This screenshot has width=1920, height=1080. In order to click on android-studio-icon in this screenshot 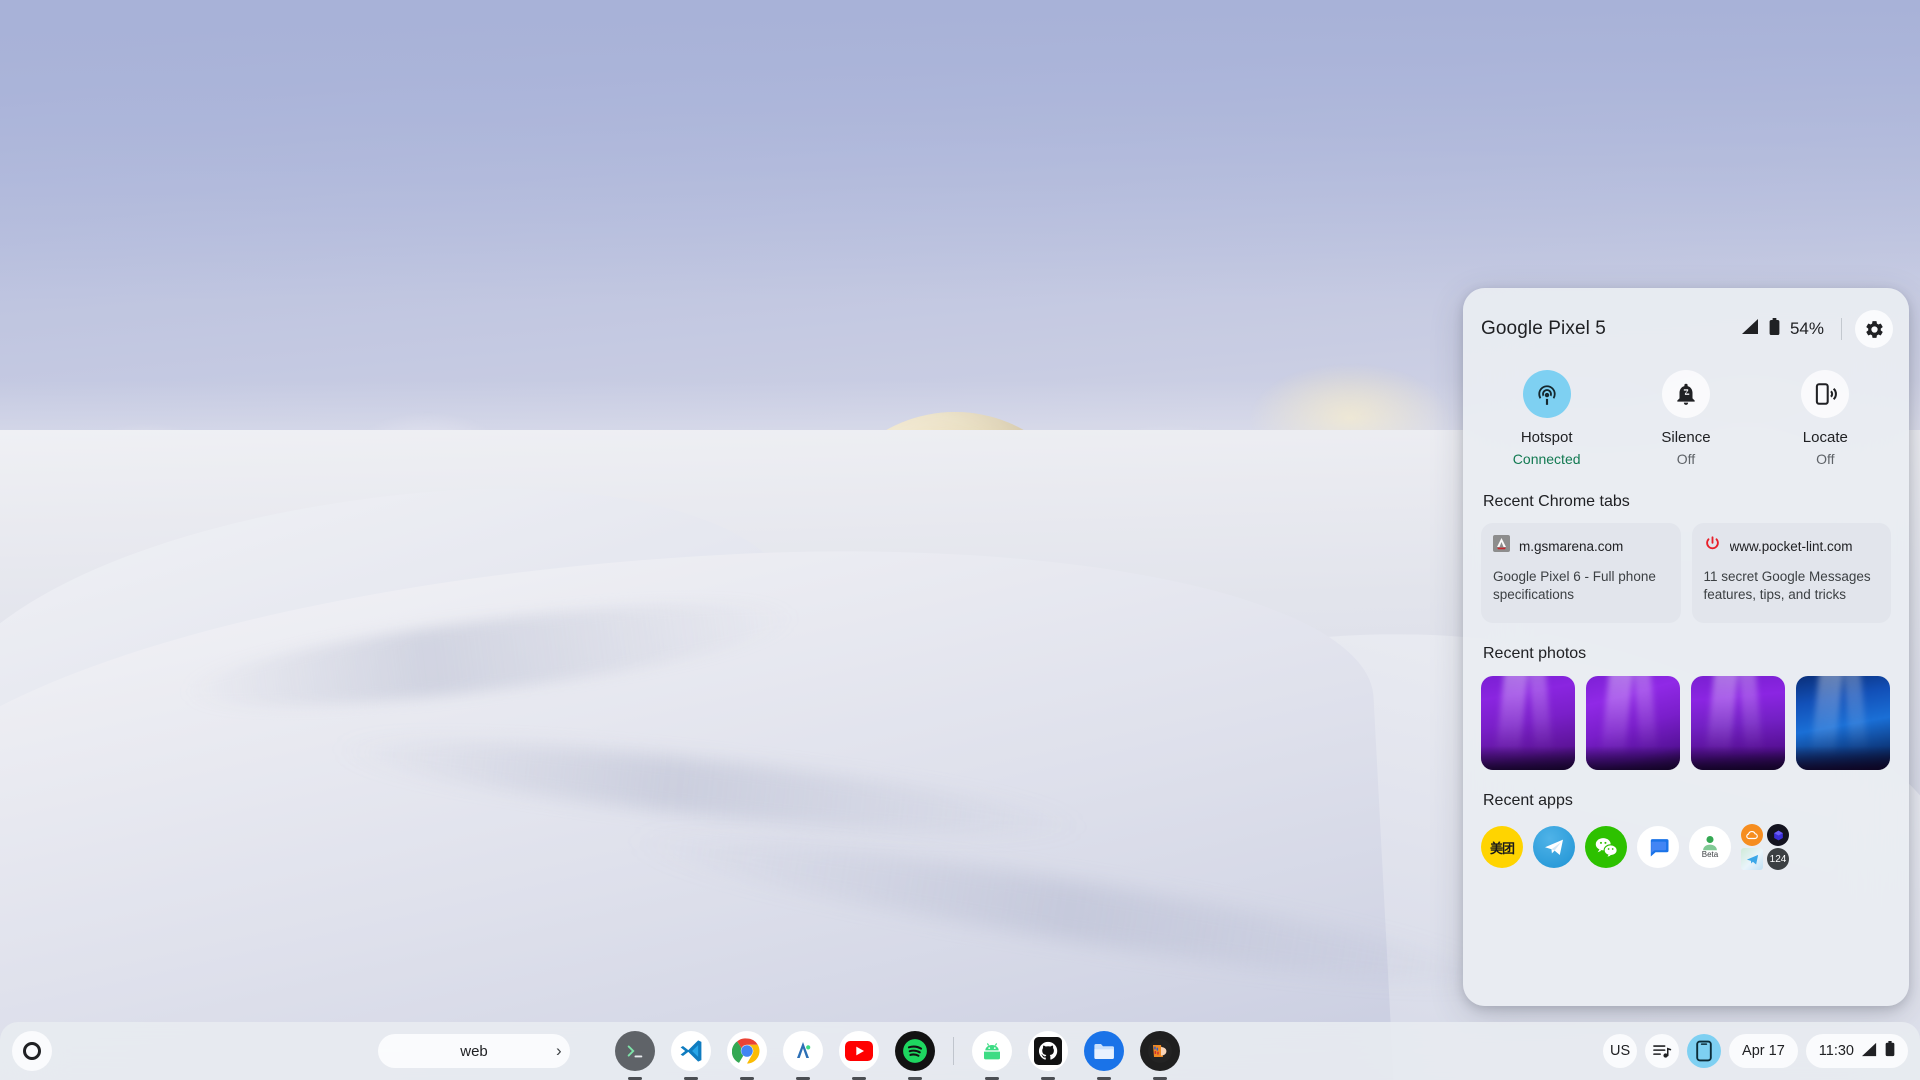, I will do `click(803, 1051)`.